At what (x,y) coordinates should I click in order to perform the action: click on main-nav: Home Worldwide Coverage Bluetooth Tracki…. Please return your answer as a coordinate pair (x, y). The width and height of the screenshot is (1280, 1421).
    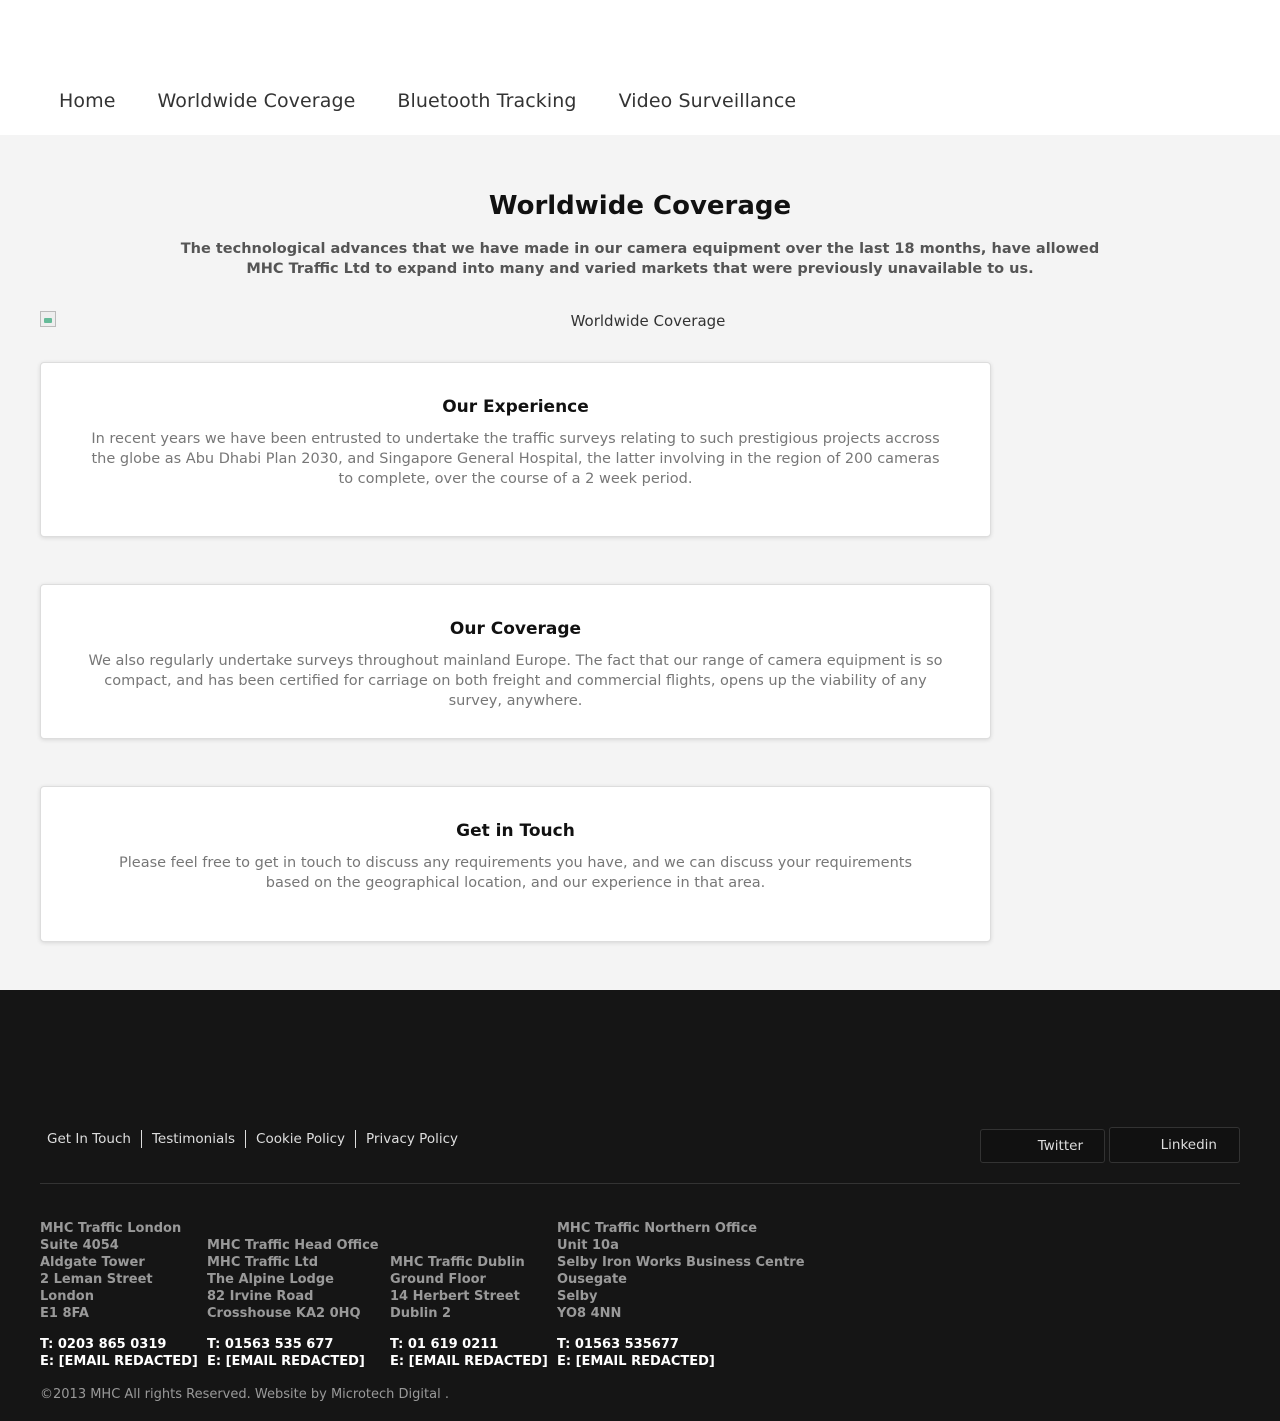
    Looking at the image, I should click on (427, 101).